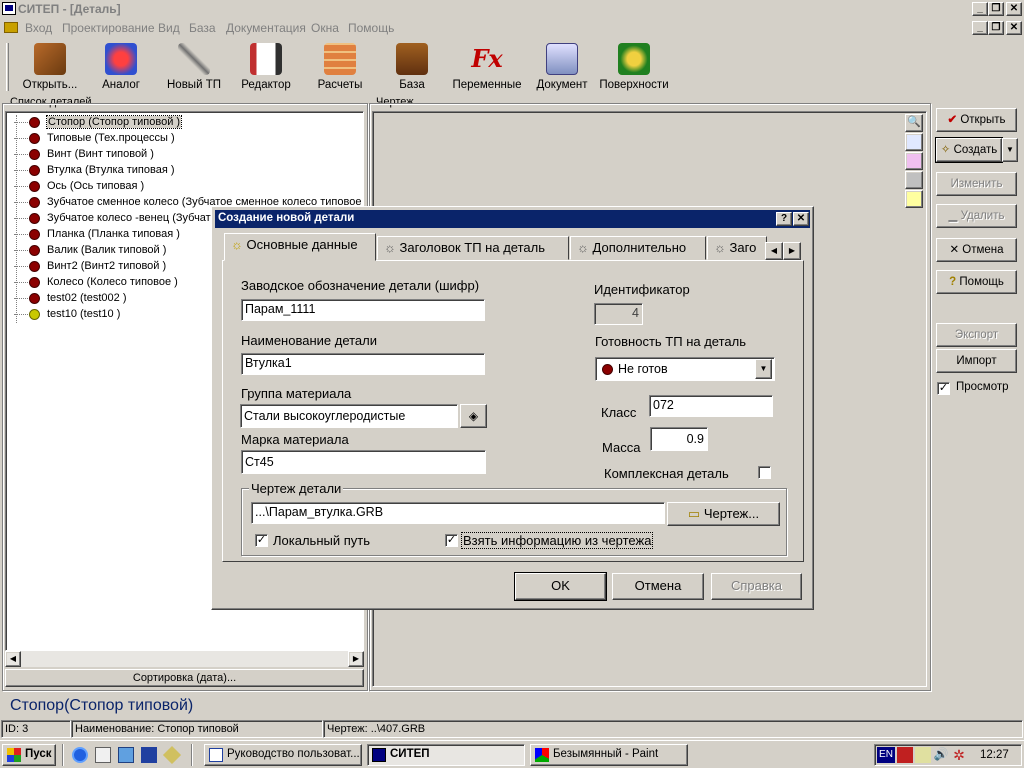 The height and width of the screenshot is (768, 1024). Describe the element at coordinates (107, 250) in the screenshot. I see `tree-item-label: Валик (Валик типовой )` at that location.